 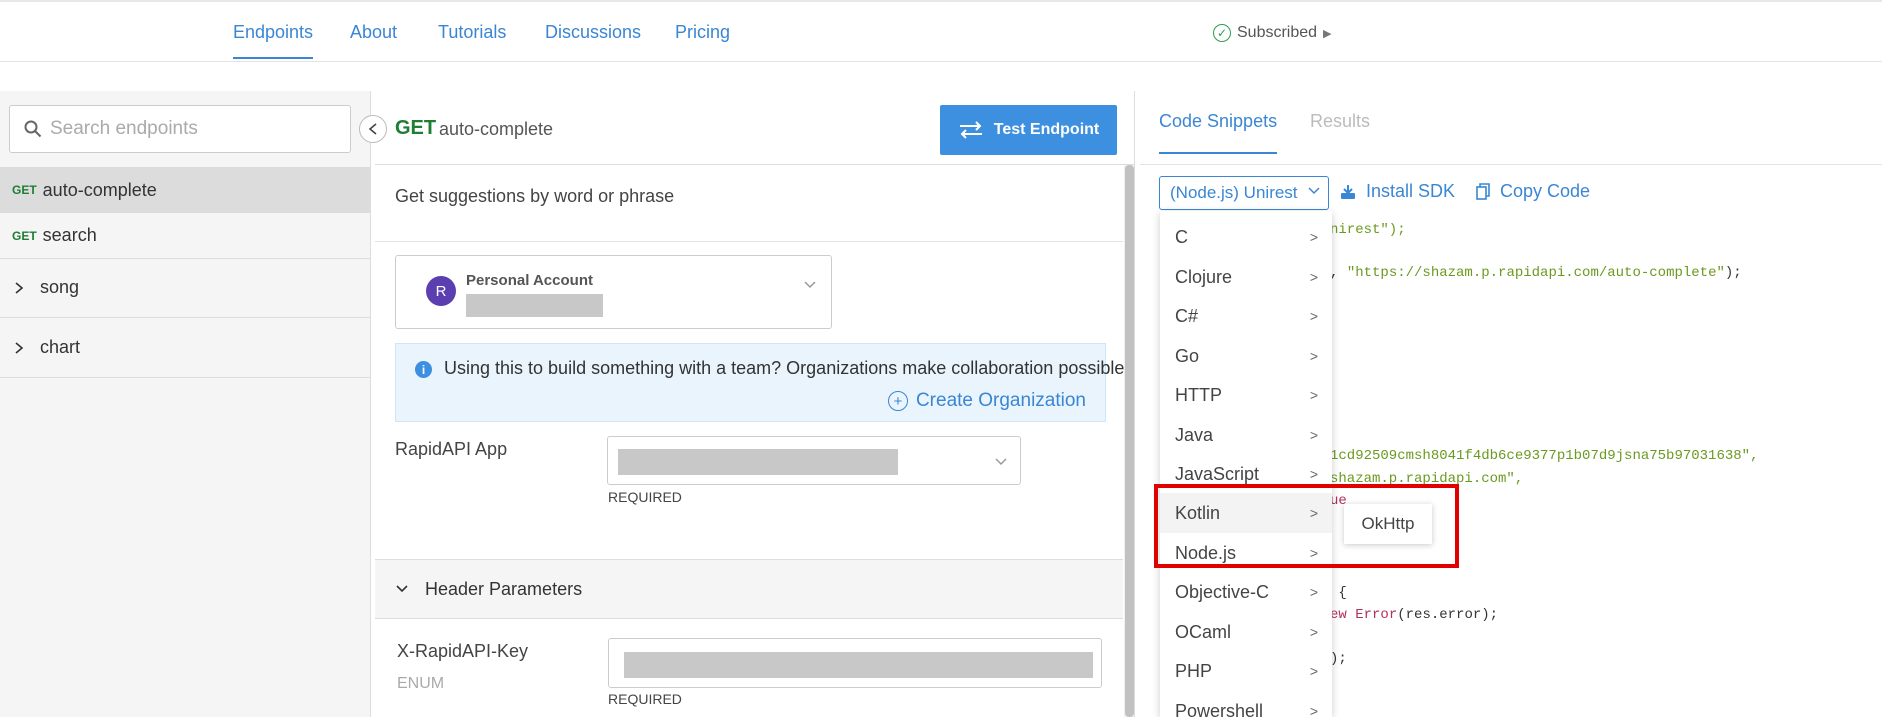 What do you see at coordinates (1246, 237) in the screenshot?
I see `menu-item-c: C >` at bounding box center [1246, 237].